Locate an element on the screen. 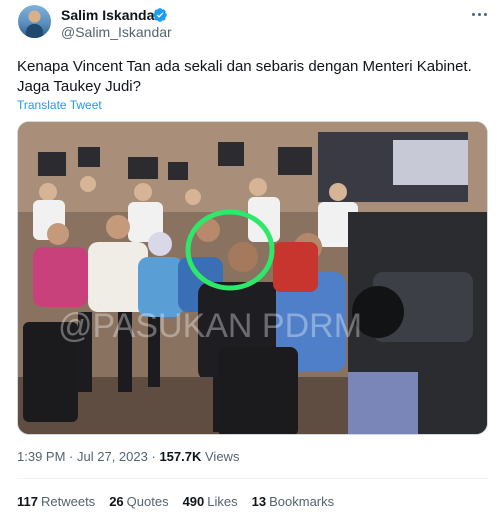  photo-watermark: @PASUKAN PDRM is located at coordinates (210, 326).